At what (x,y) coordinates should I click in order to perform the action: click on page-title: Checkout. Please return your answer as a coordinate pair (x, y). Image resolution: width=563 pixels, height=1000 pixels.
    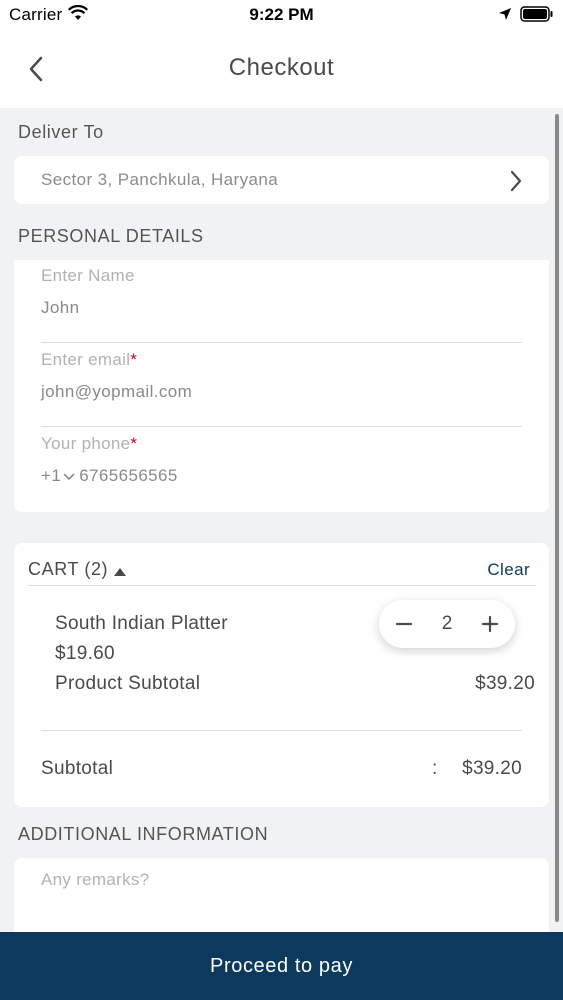
    Looking at the image, I should click on (281, 67).